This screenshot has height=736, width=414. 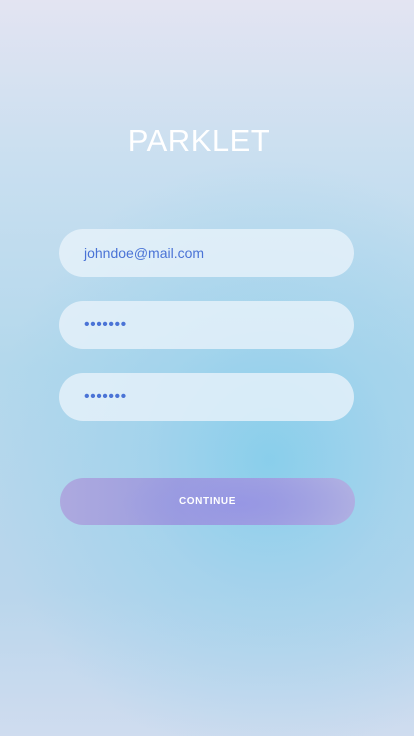 I want to click on continue-button: CONTINUE, so click(x=207, y=501).